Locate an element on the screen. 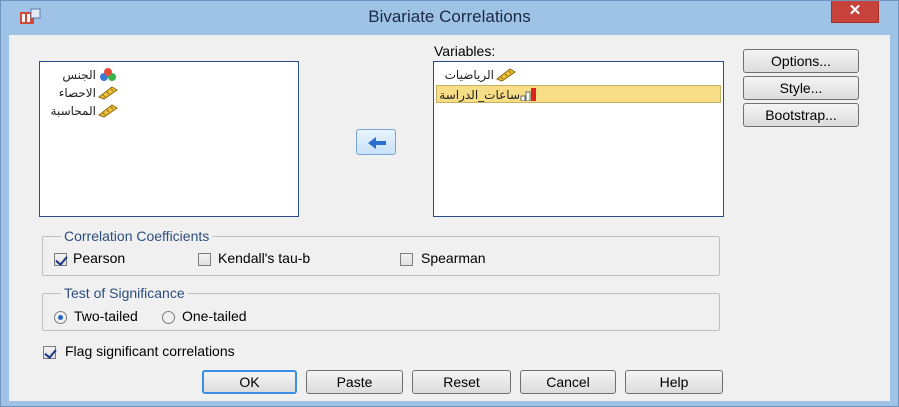 This screenshot has width=899, height=407. paste-button-label: Paste is located at coordinates (354, 382).